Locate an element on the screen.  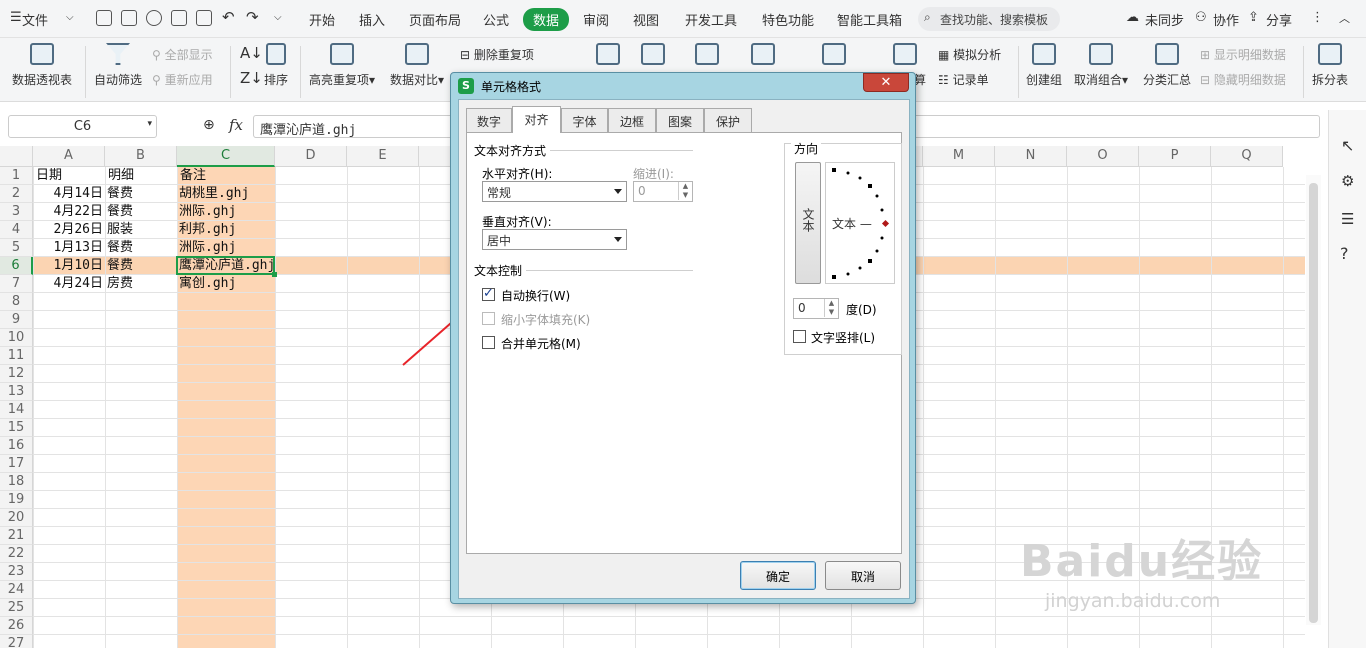
sort-desc-icon: Z↓ is located at coordinates (251, 78).